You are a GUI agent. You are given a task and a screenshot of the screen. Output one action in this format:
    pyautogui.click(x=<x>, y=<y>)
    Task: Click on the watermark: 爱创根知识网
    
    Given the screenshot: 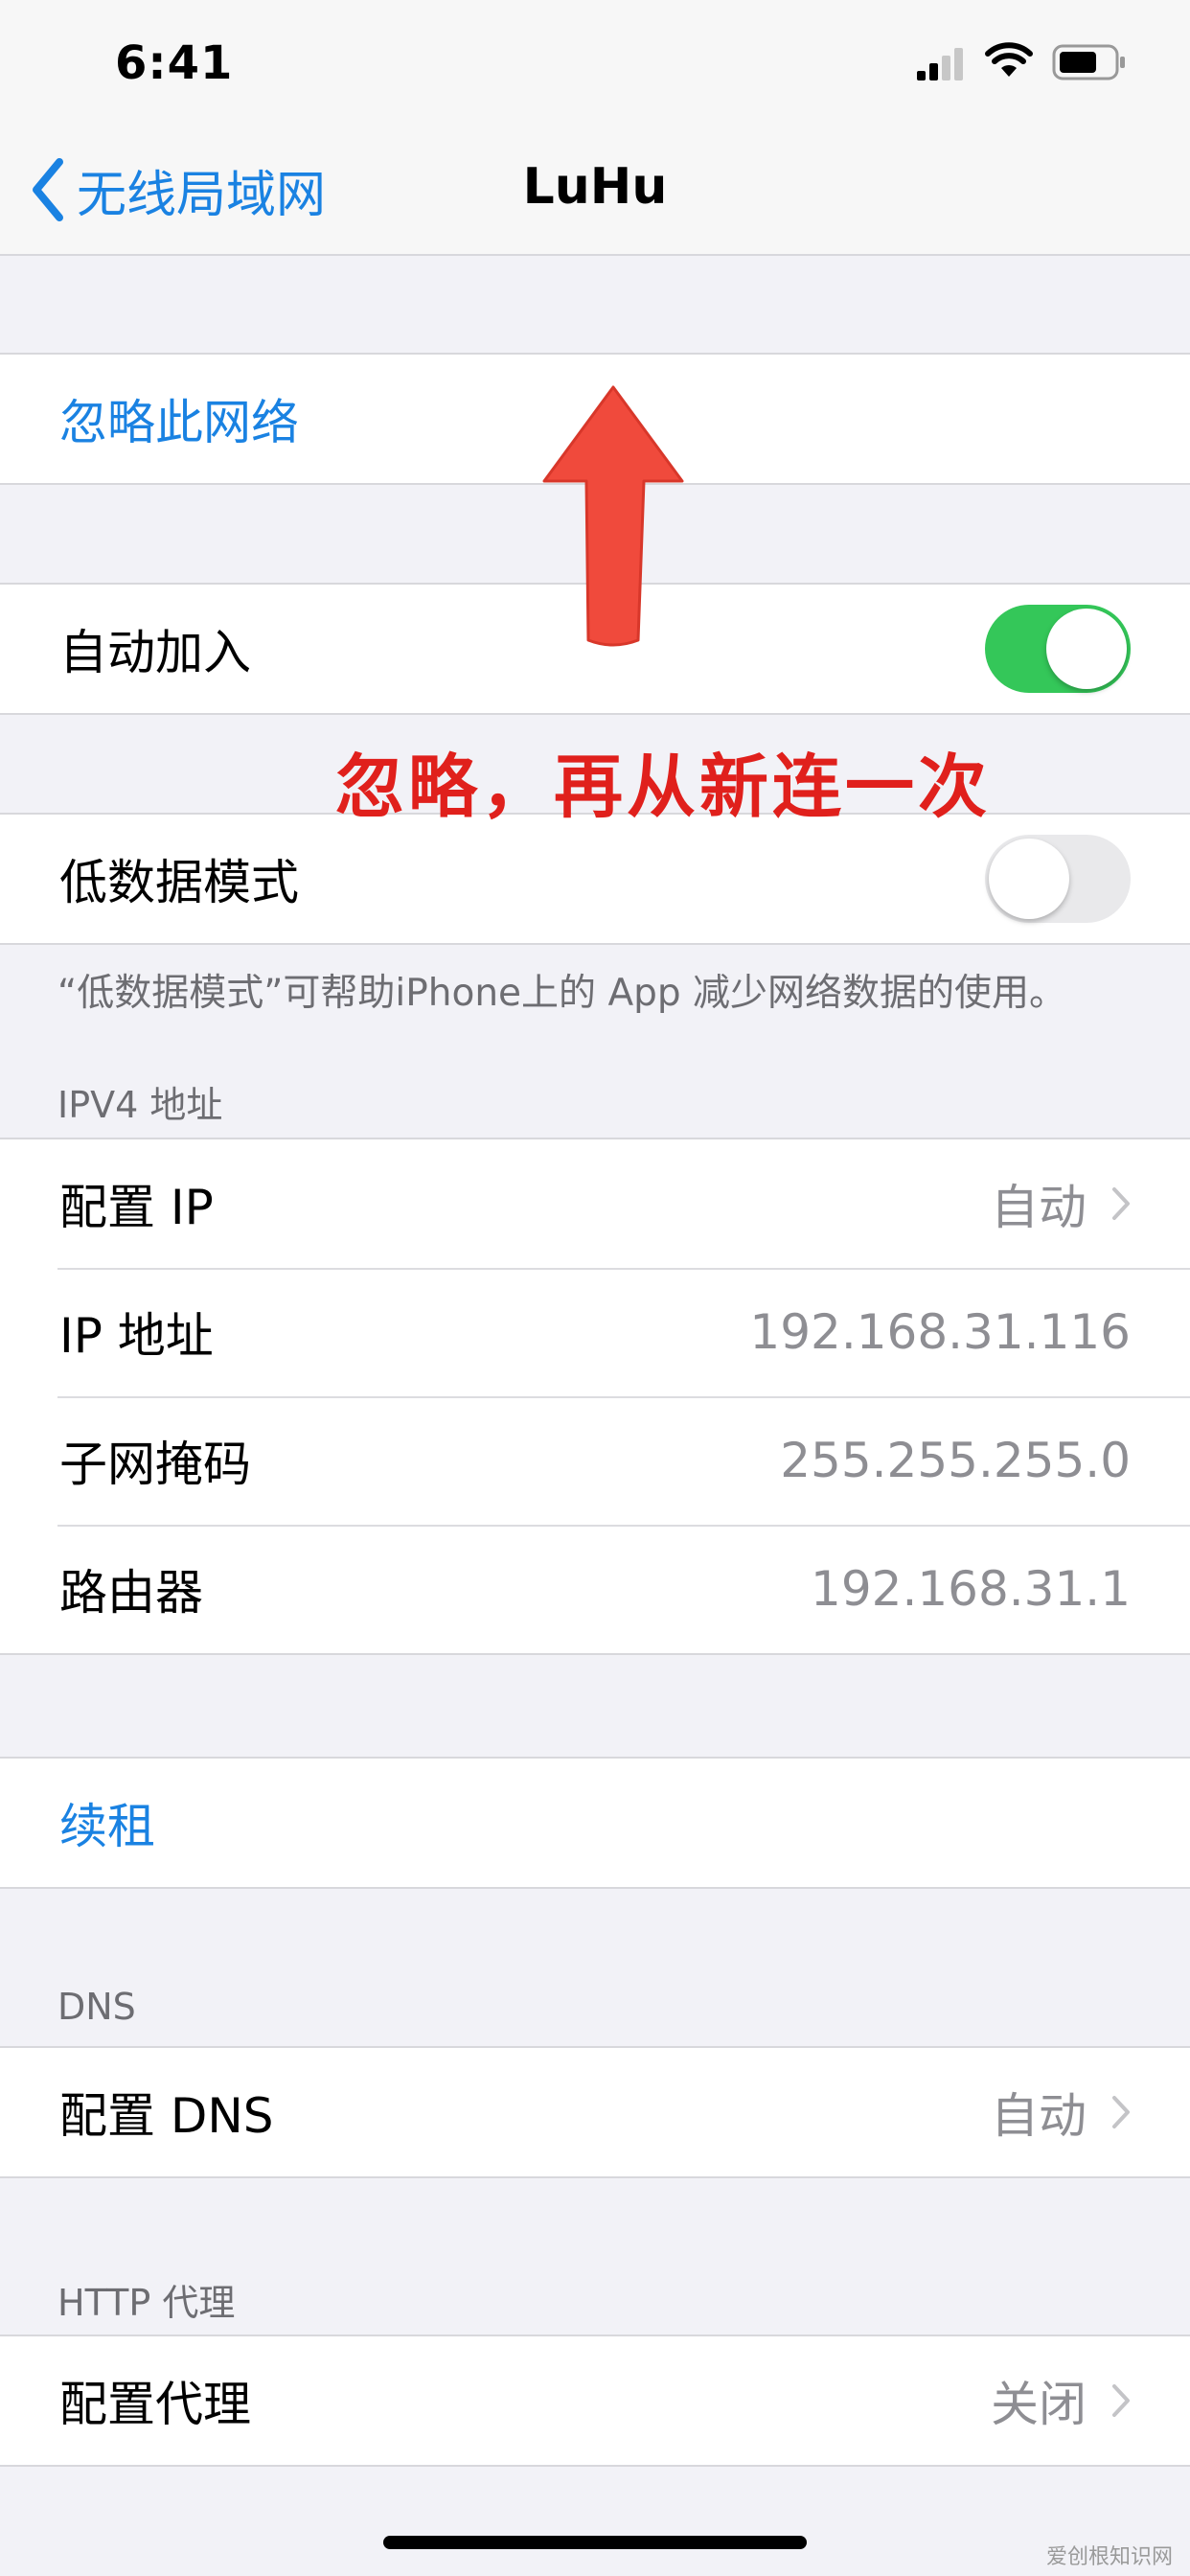 What is the action you would take?
    pyautogui.click(x=1109, y=2557)
    